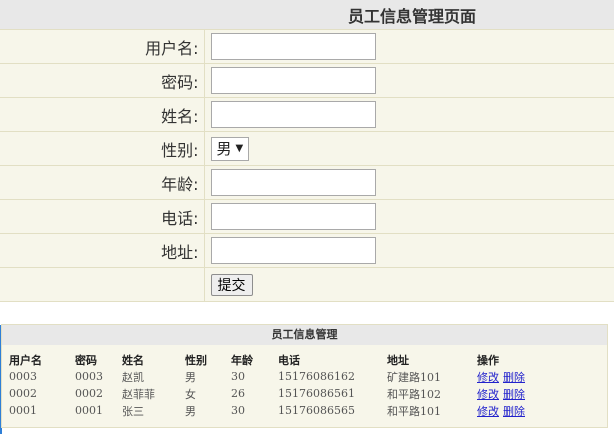 The width and height of the screenshot is (614, 434). Describe the element at coordinates (23, 410) in the screenshot. I see `cell-username: 0001` at that location.